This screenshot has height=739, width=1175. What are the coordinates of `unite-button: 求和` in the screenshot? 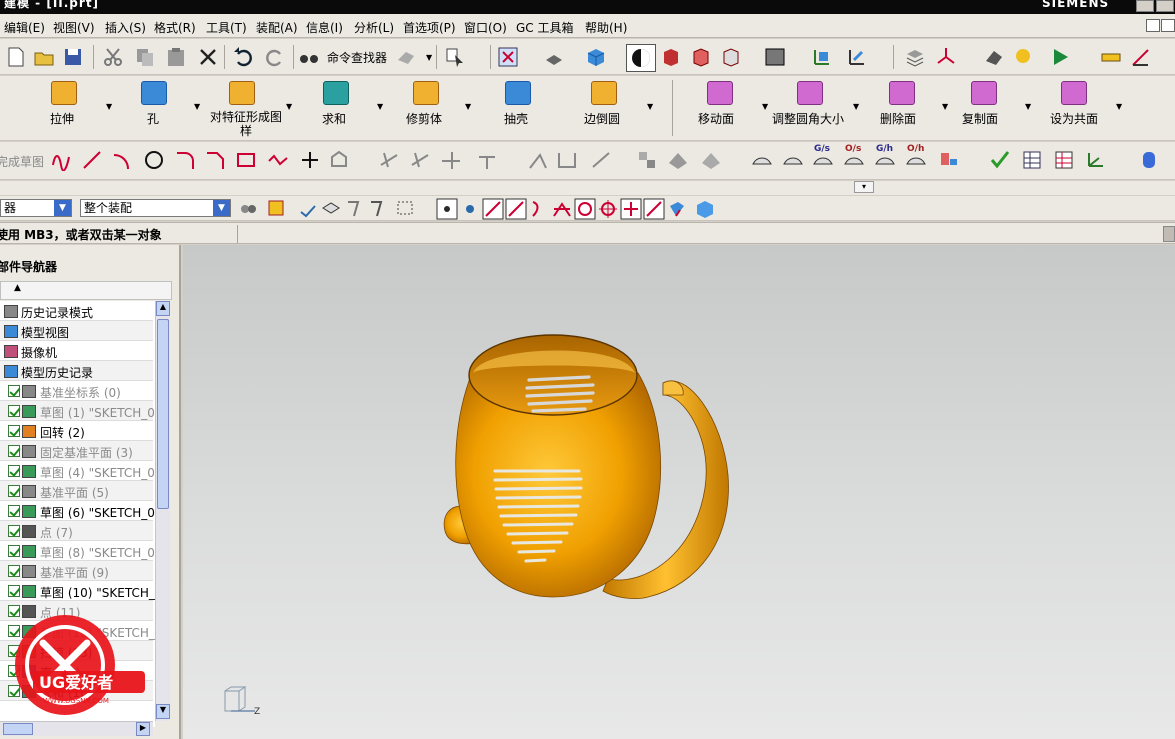 It's located at (336, 107).